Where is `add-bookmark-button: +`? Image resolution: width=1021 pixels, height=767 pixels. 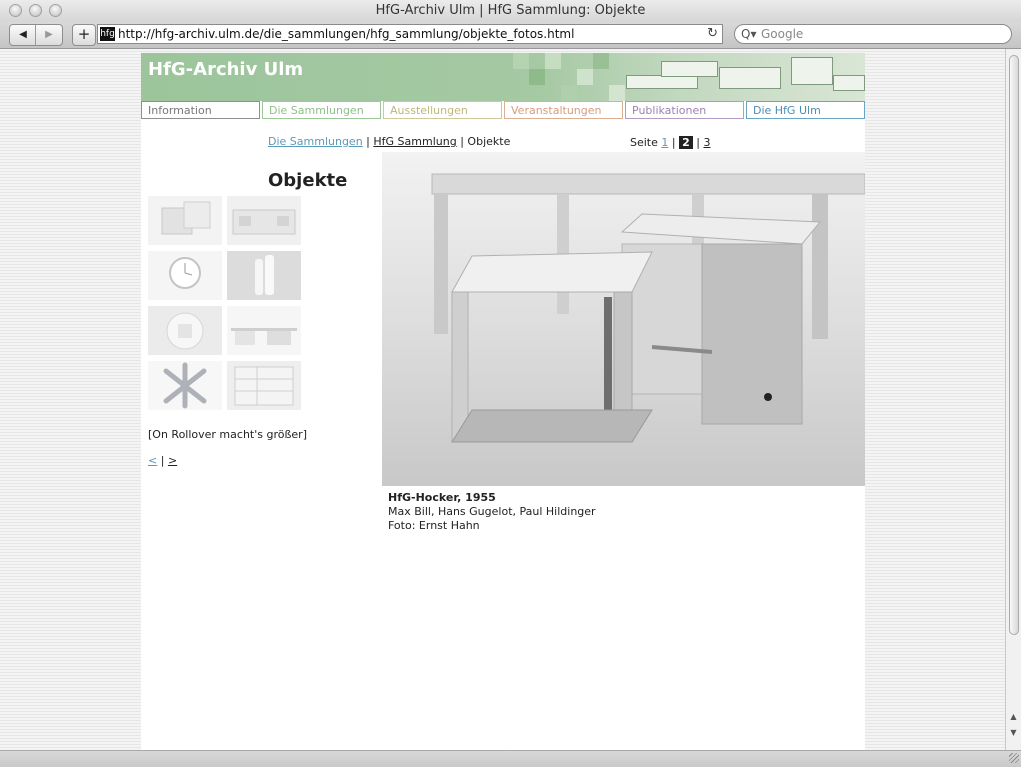 add-bookmark-button: + is located at coordinates (84, 35).